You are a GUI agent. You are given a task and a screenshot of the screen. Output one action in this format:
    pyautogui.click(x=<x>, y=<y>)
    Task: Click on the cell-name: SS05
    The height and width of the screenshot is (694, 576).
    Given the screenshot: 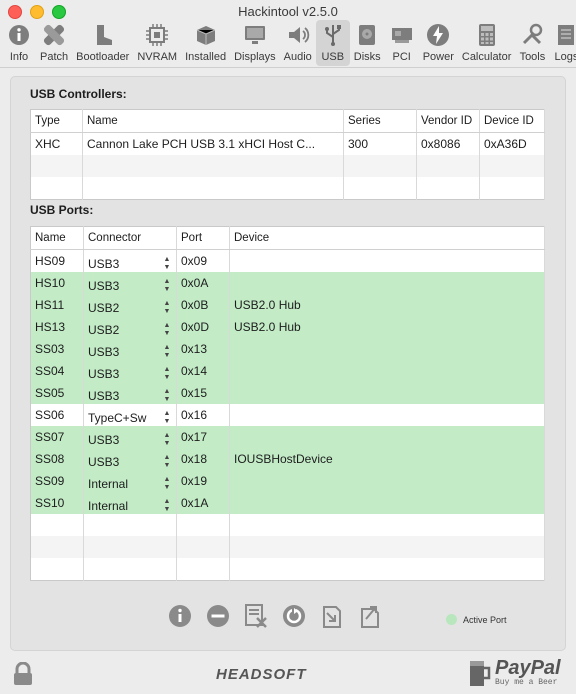 What is the action you would take?
    pyautogui.click(x=57, y=393)
    